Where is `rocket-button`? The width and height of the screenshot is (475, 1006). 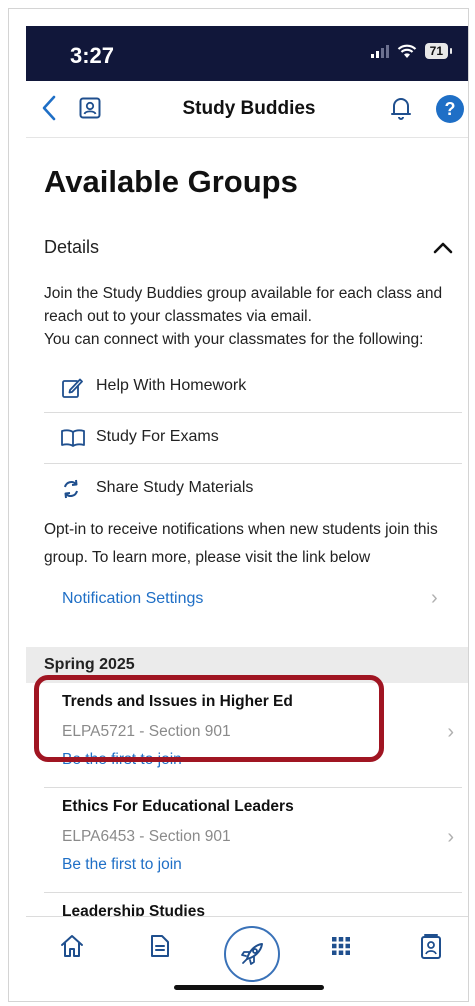
rocket-button is located at coordinates (252, 954).